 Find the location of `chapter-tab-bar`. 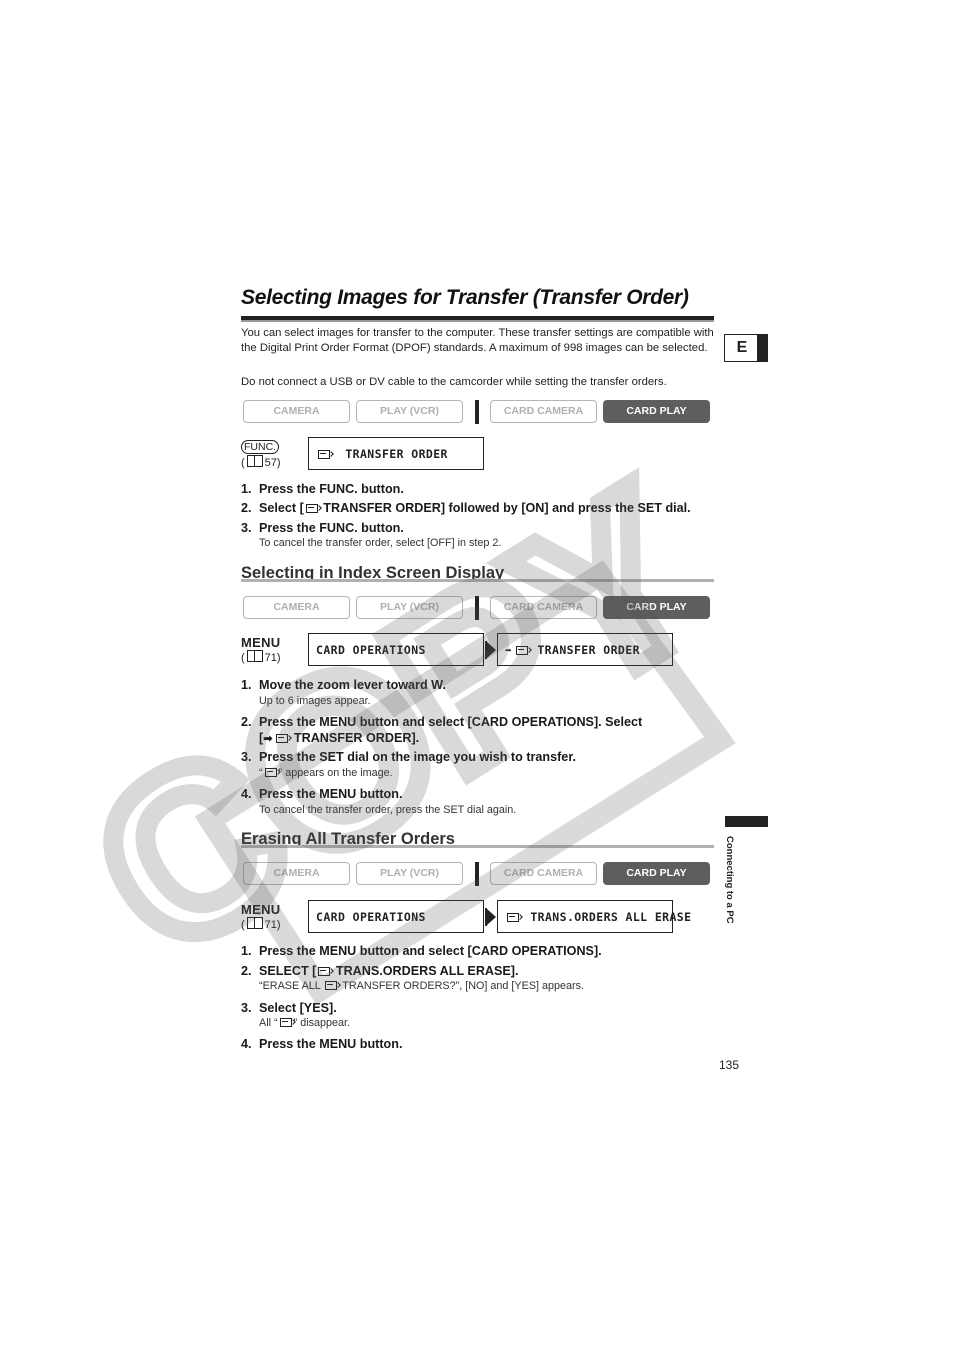

chapter-tab-bar is located at coordinates (746, 821).